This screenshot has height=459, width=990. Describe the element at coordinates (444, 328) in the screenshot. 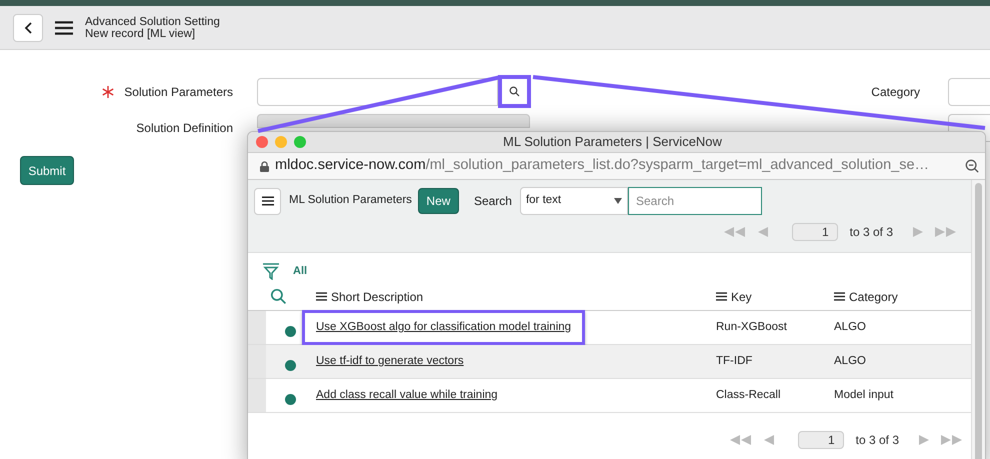

I see `record-link: Use XGBoost algo for classification model training` at that location.